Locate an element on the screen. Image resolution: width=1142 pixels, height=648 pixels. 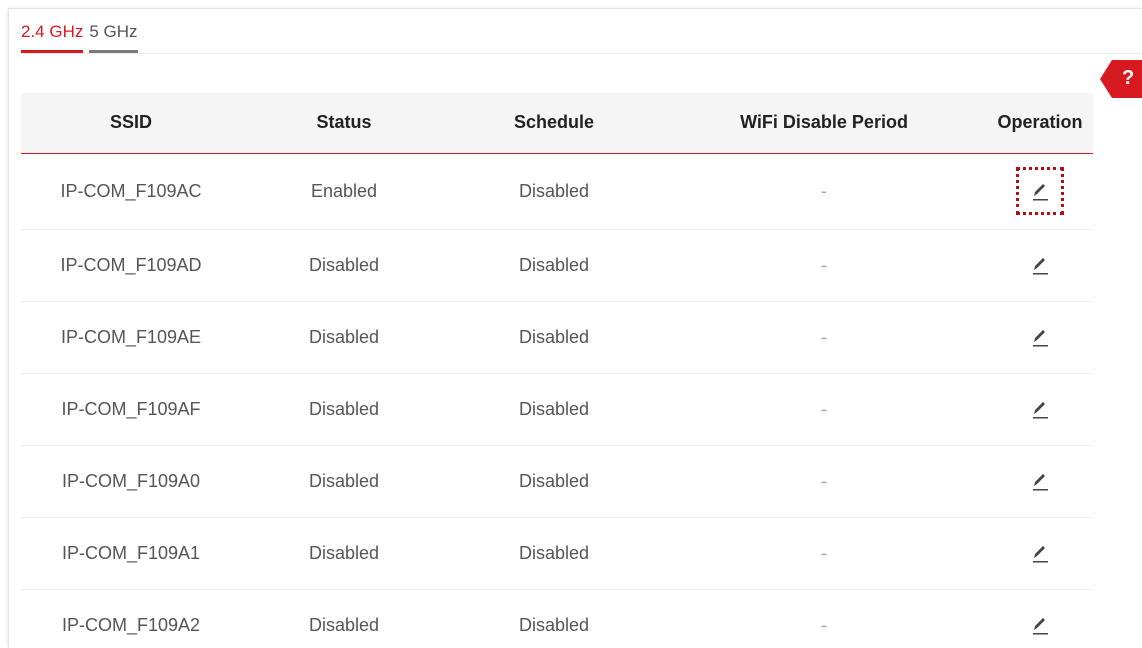
tabs-divider is located at coordinates (581, 53).